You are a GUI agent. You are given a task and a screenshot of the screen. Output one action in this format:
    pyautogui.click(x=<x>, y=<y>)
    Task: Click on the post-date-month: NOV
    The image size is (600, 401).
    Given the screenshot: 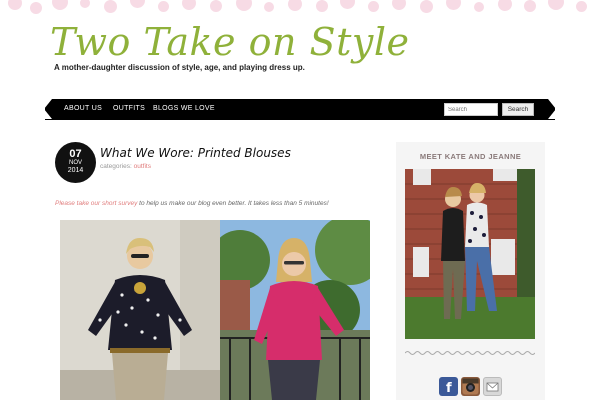 What is the action you would take?
    pyautogui.click(x=75, y=163)
    